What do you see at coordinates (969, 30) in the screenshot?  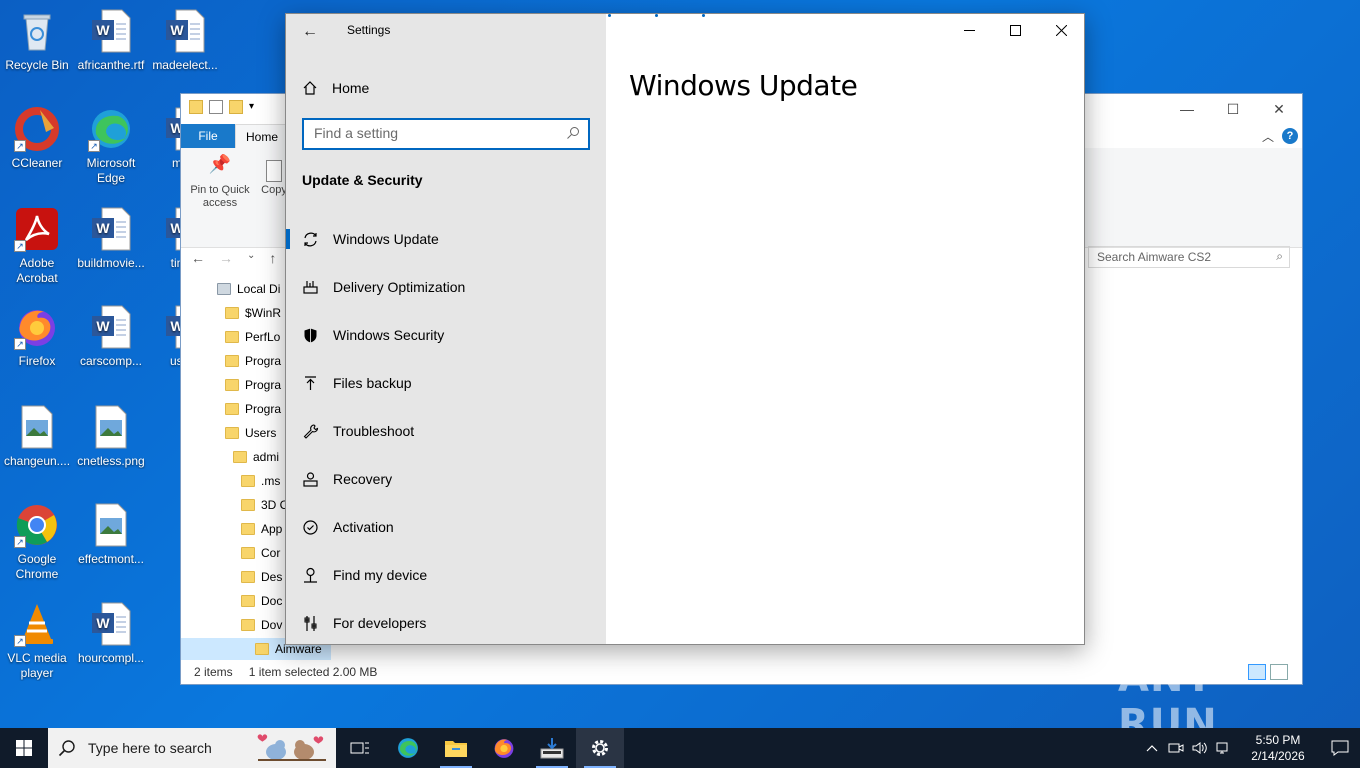 I see `minimize-button` at bounding box center [969, 30].